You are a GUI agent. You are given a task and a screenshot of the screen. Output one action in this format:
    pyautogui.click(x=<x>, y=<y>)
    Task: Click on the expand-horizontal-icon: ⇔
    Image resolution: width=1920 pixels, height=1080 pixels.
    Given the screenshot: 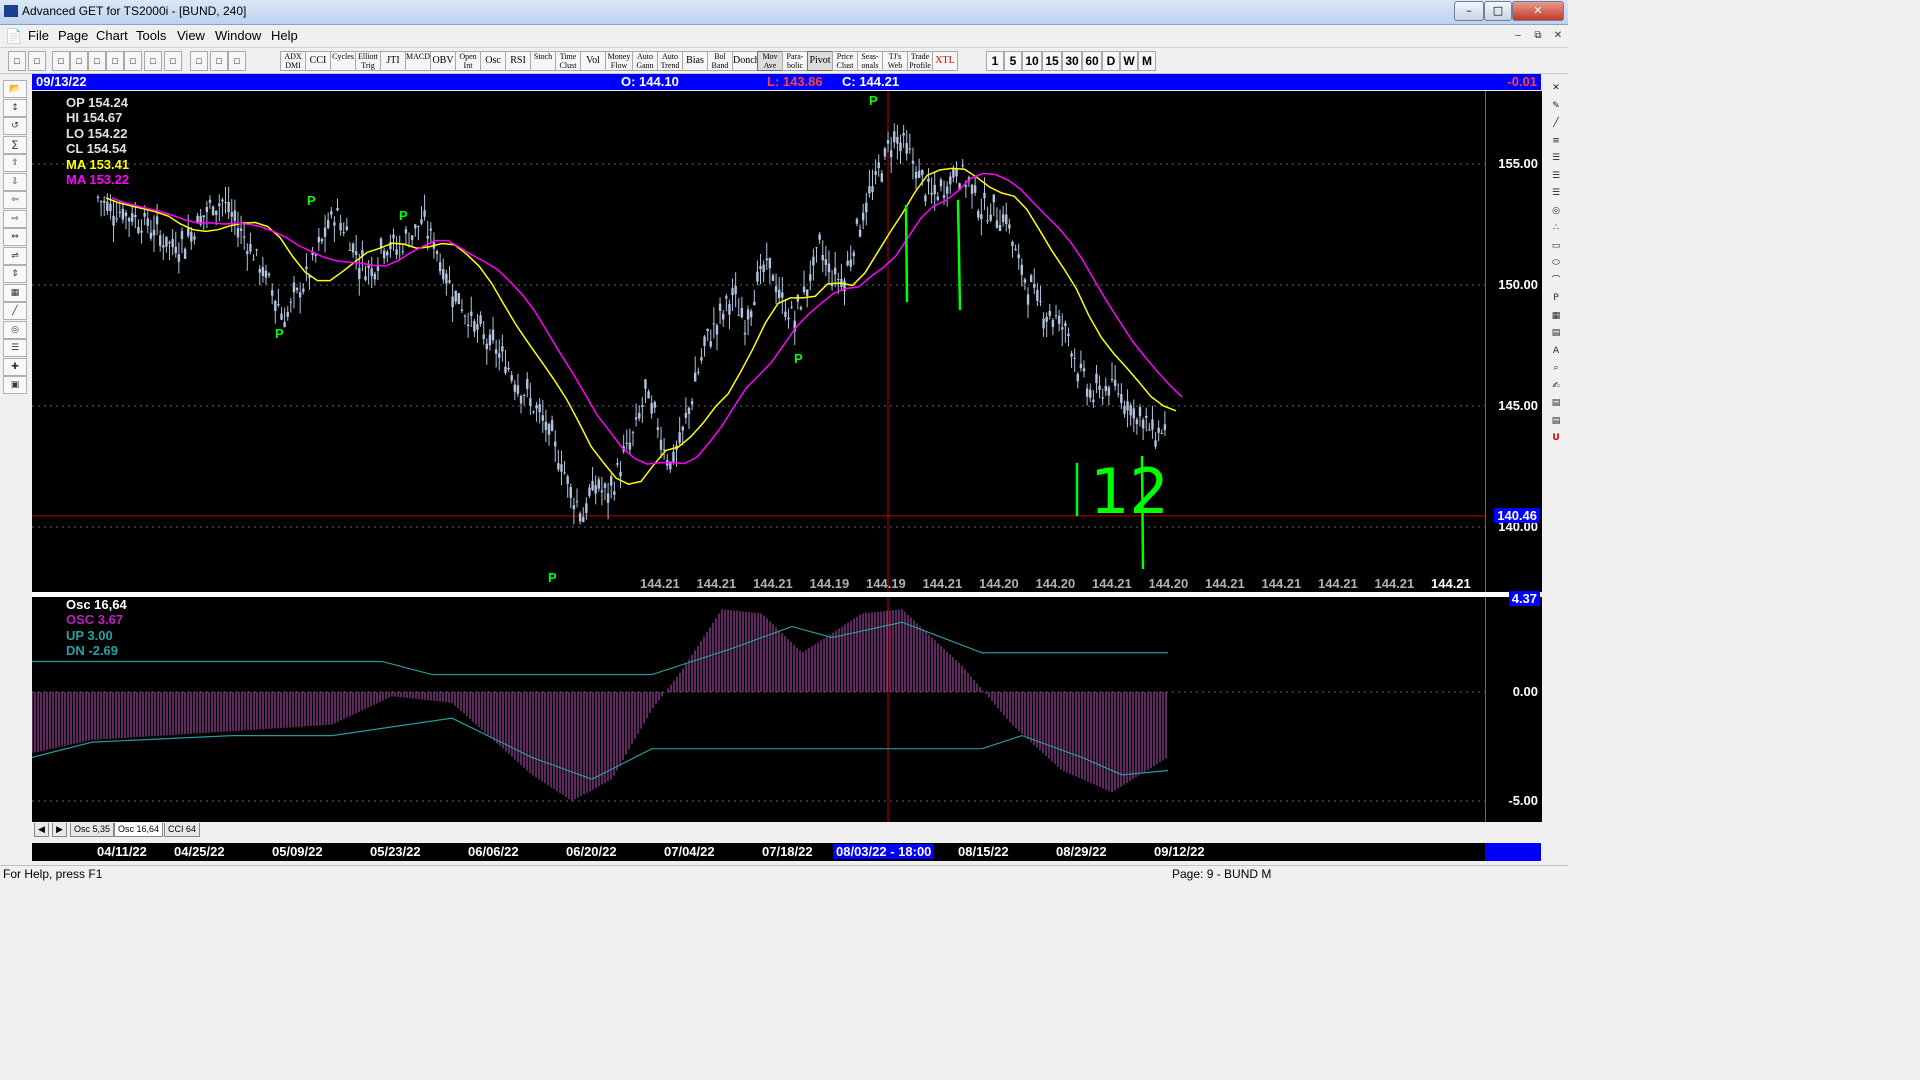 What is the action you would take?
    pyautogui.click(x=15, y=237)
    